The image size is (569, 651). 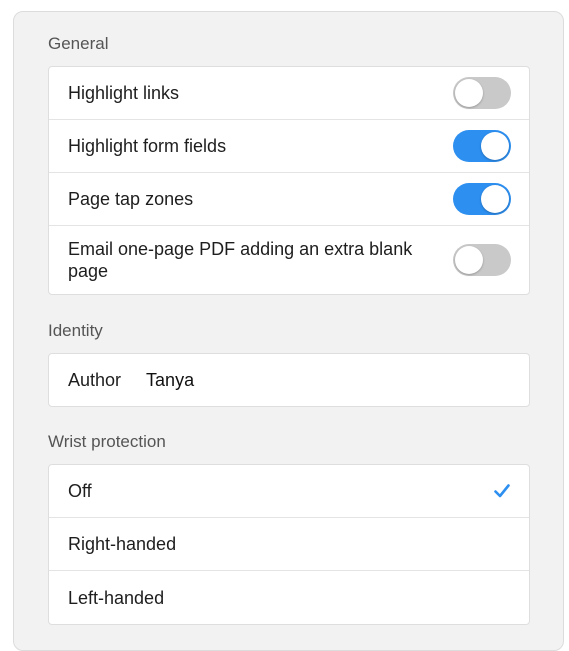 I want to click on highlight-links-toggle, so click(x=482, y=93).